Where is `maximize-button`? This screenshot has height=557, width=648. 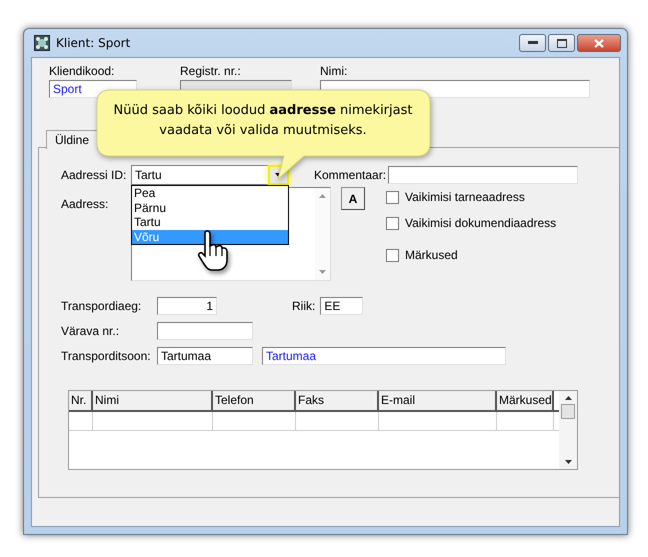 maximize-button is located at coordinates (561, 43).